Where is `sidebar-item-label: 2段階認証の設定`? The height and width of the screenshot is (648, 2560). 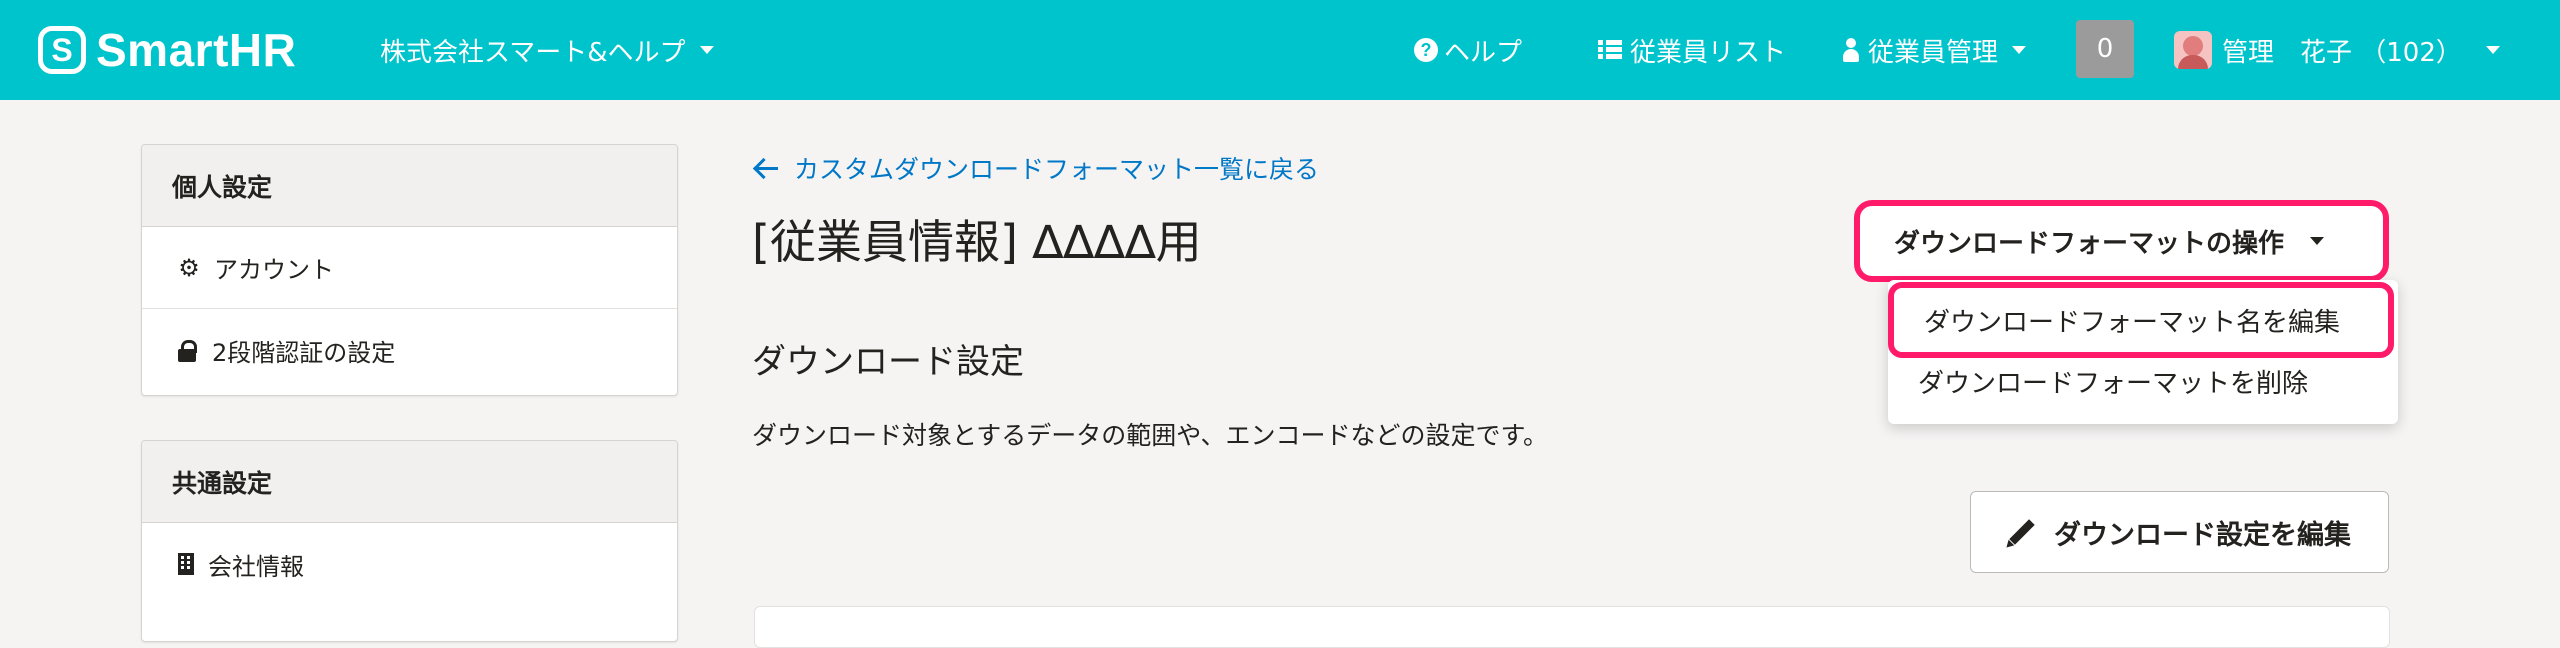 sidebar-item-label: 2段階認証の設定 is located at coordinates (304, 352).